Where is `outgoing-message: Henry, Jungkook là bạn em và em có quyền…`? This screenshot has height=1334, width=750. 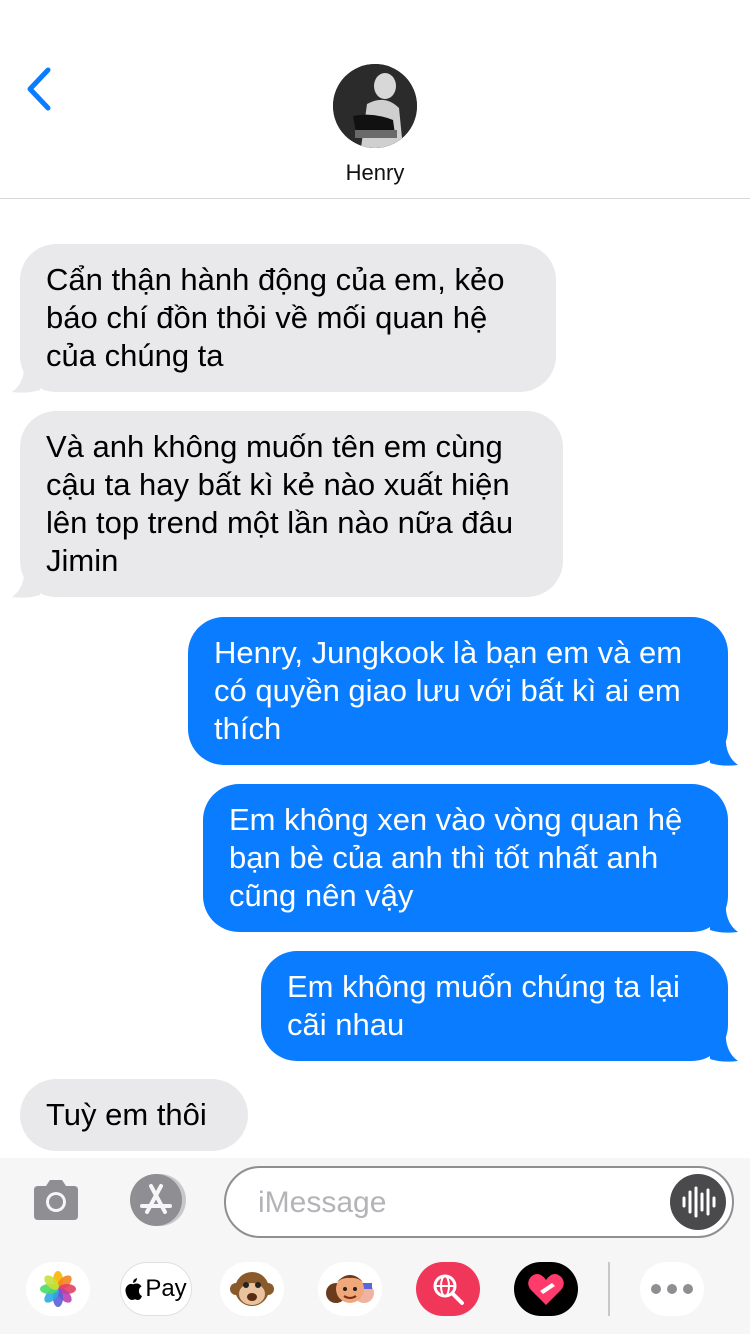
outgoing-message: Henry, Jungkook là bạn em và em có quyền… is located at coordinates (458, 691).